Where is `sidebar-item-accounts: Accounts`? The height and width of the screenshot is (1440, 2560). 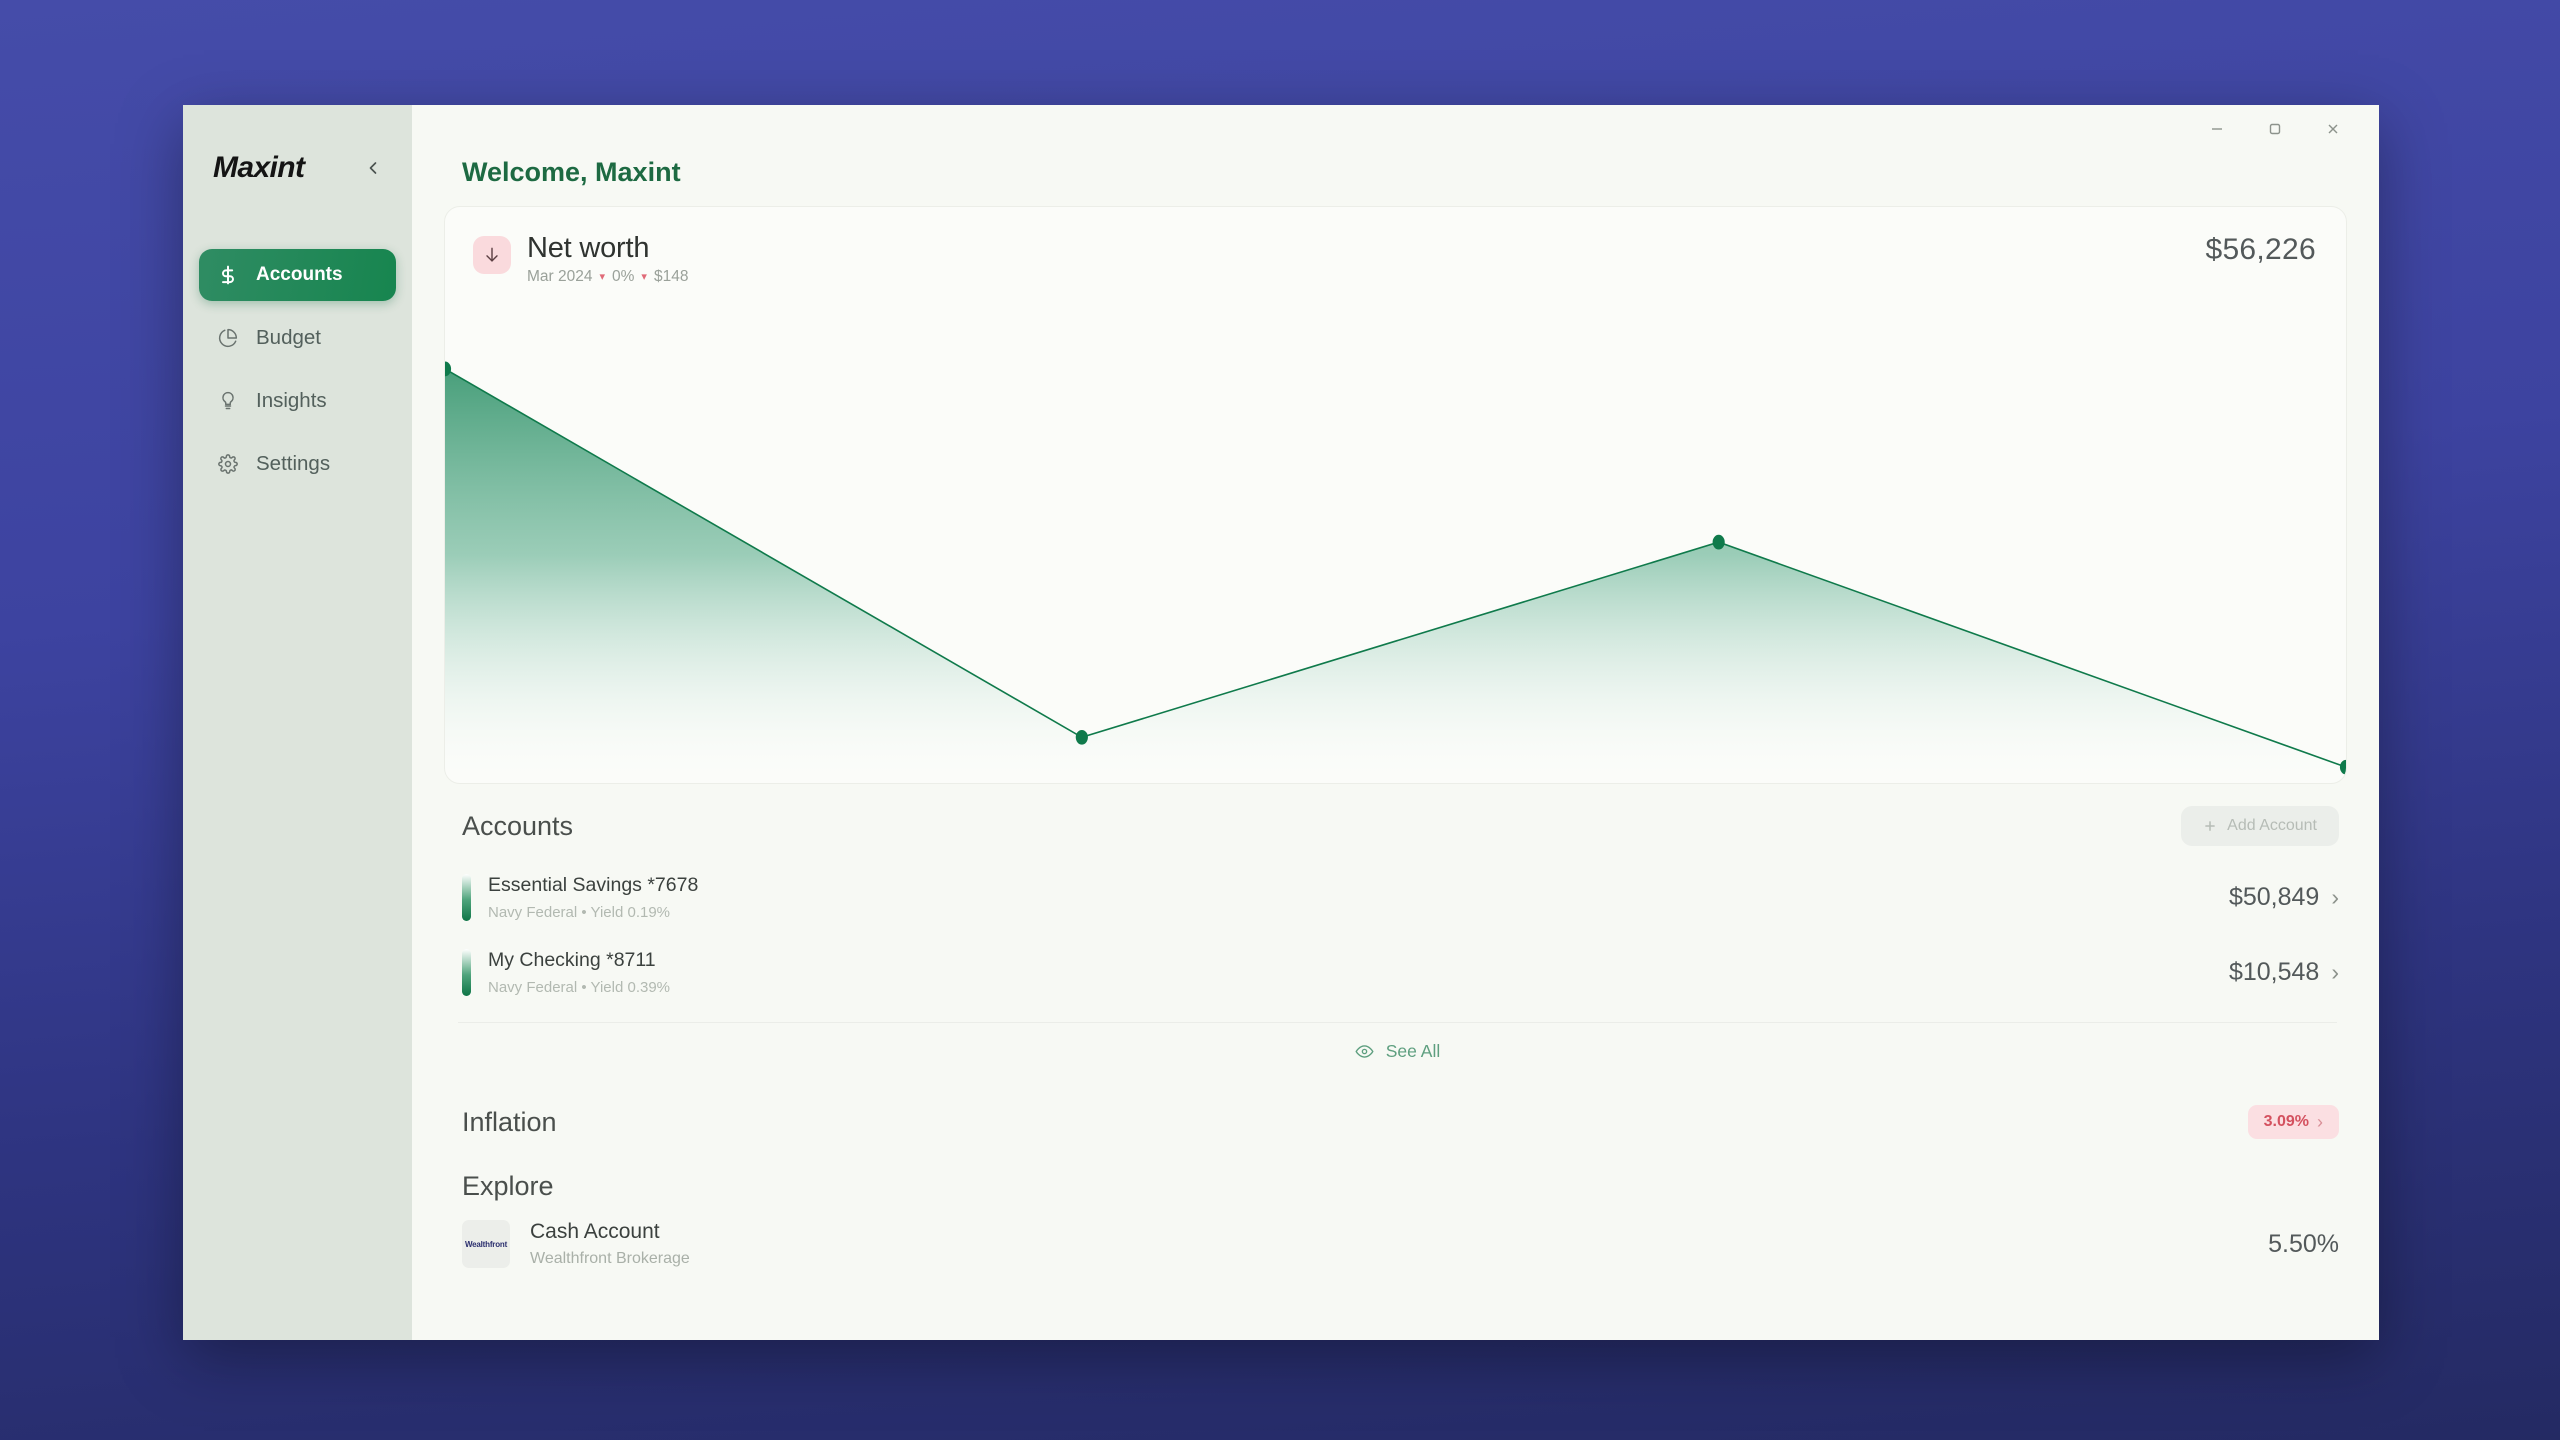 sidebar-item-accounts: Accounts is located at coordinates (297, 275).